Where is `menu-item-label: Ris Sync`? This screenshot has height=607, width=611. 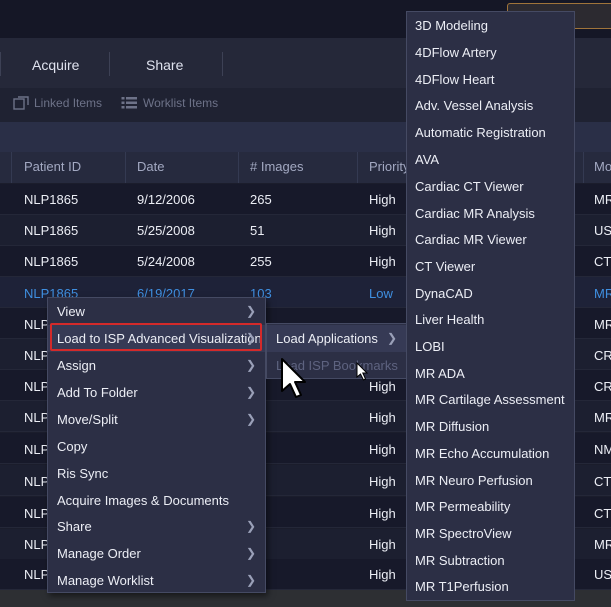 menu-item-label: Ris Sync is located at coordinates (83, 473).